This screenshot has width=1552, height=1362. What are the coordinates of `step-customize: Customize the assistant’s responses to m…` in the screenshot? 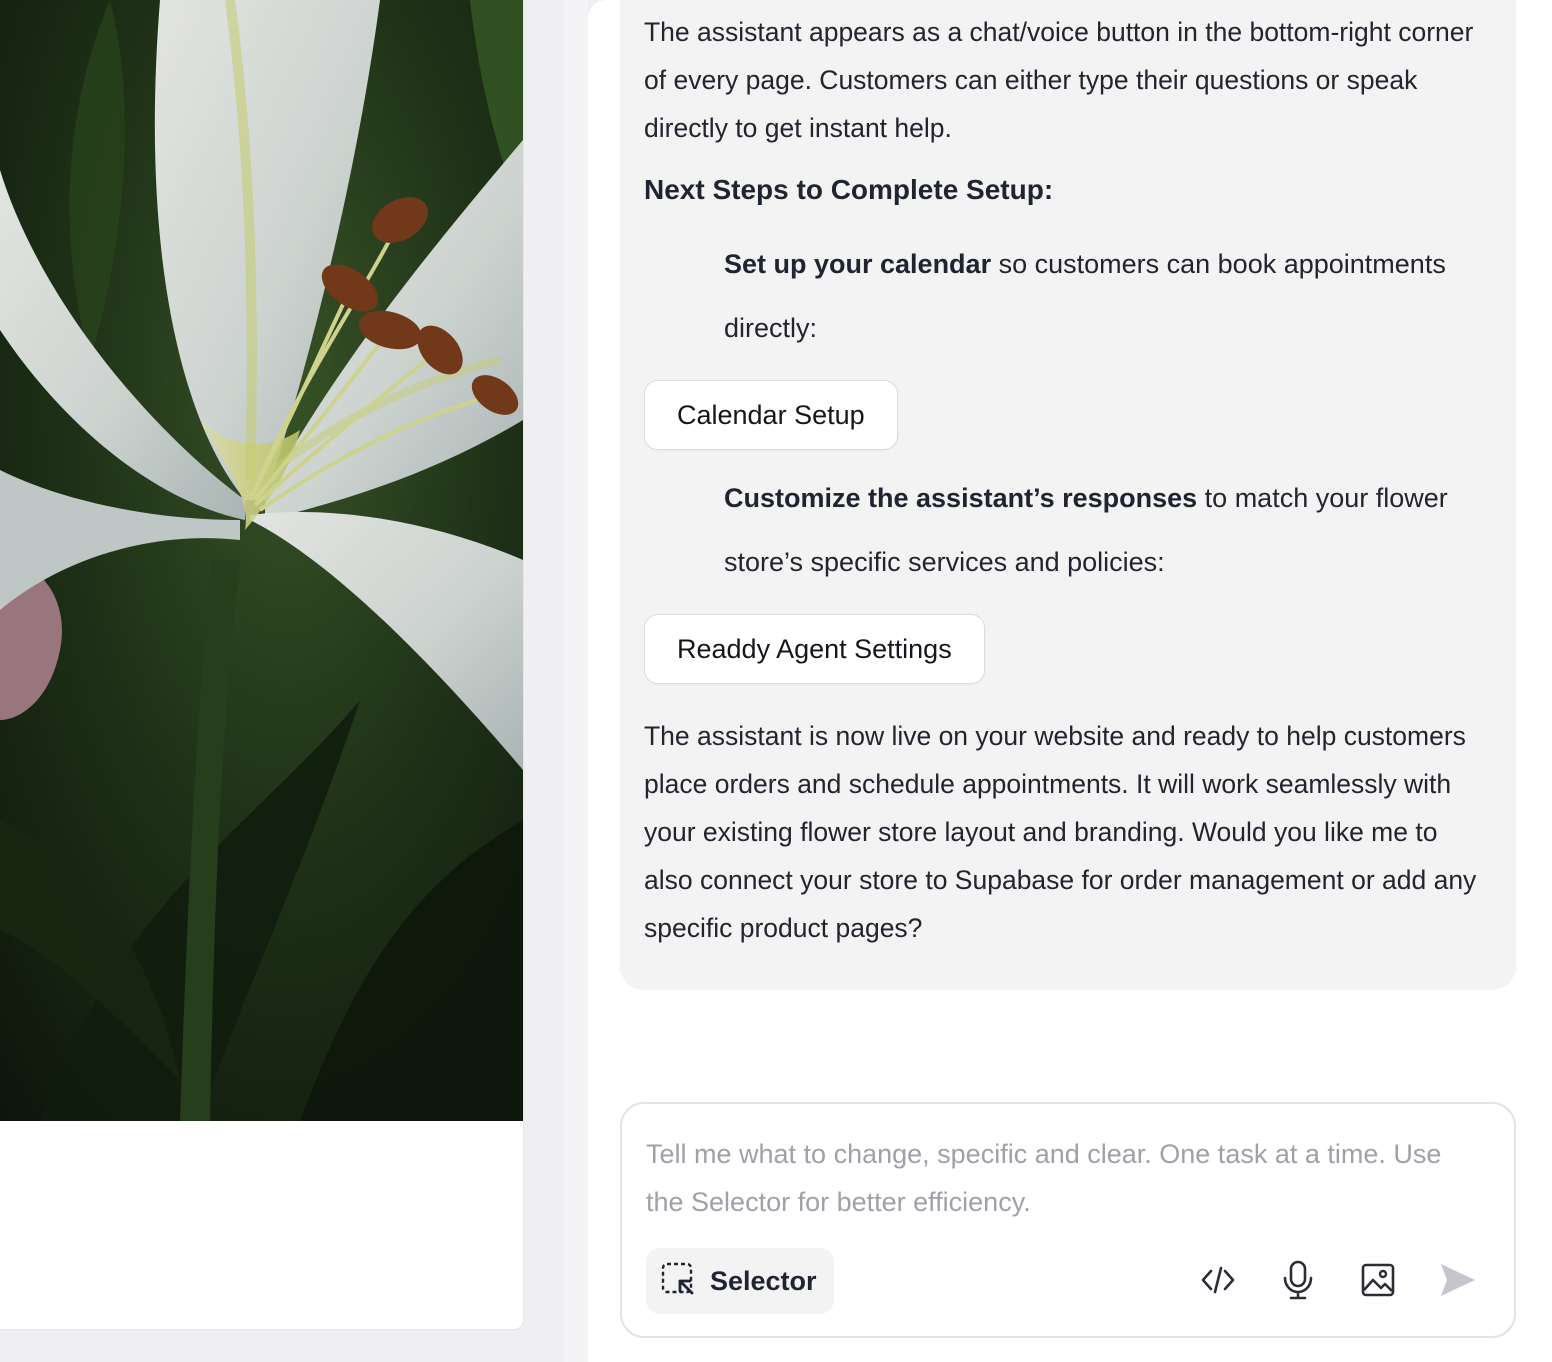 It's located at (1108, 530).